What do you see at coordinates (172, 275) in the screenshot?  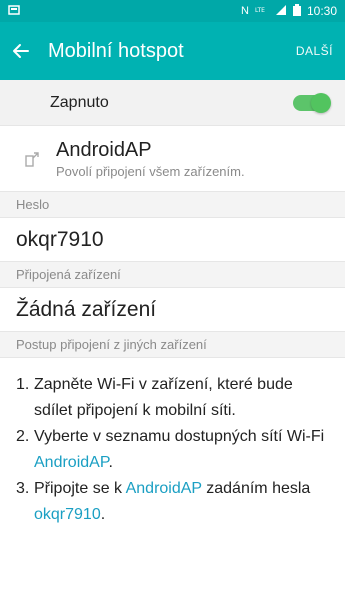 I see `connected-devices-header: Připojená zařízení` at bounding box center [172, 275].